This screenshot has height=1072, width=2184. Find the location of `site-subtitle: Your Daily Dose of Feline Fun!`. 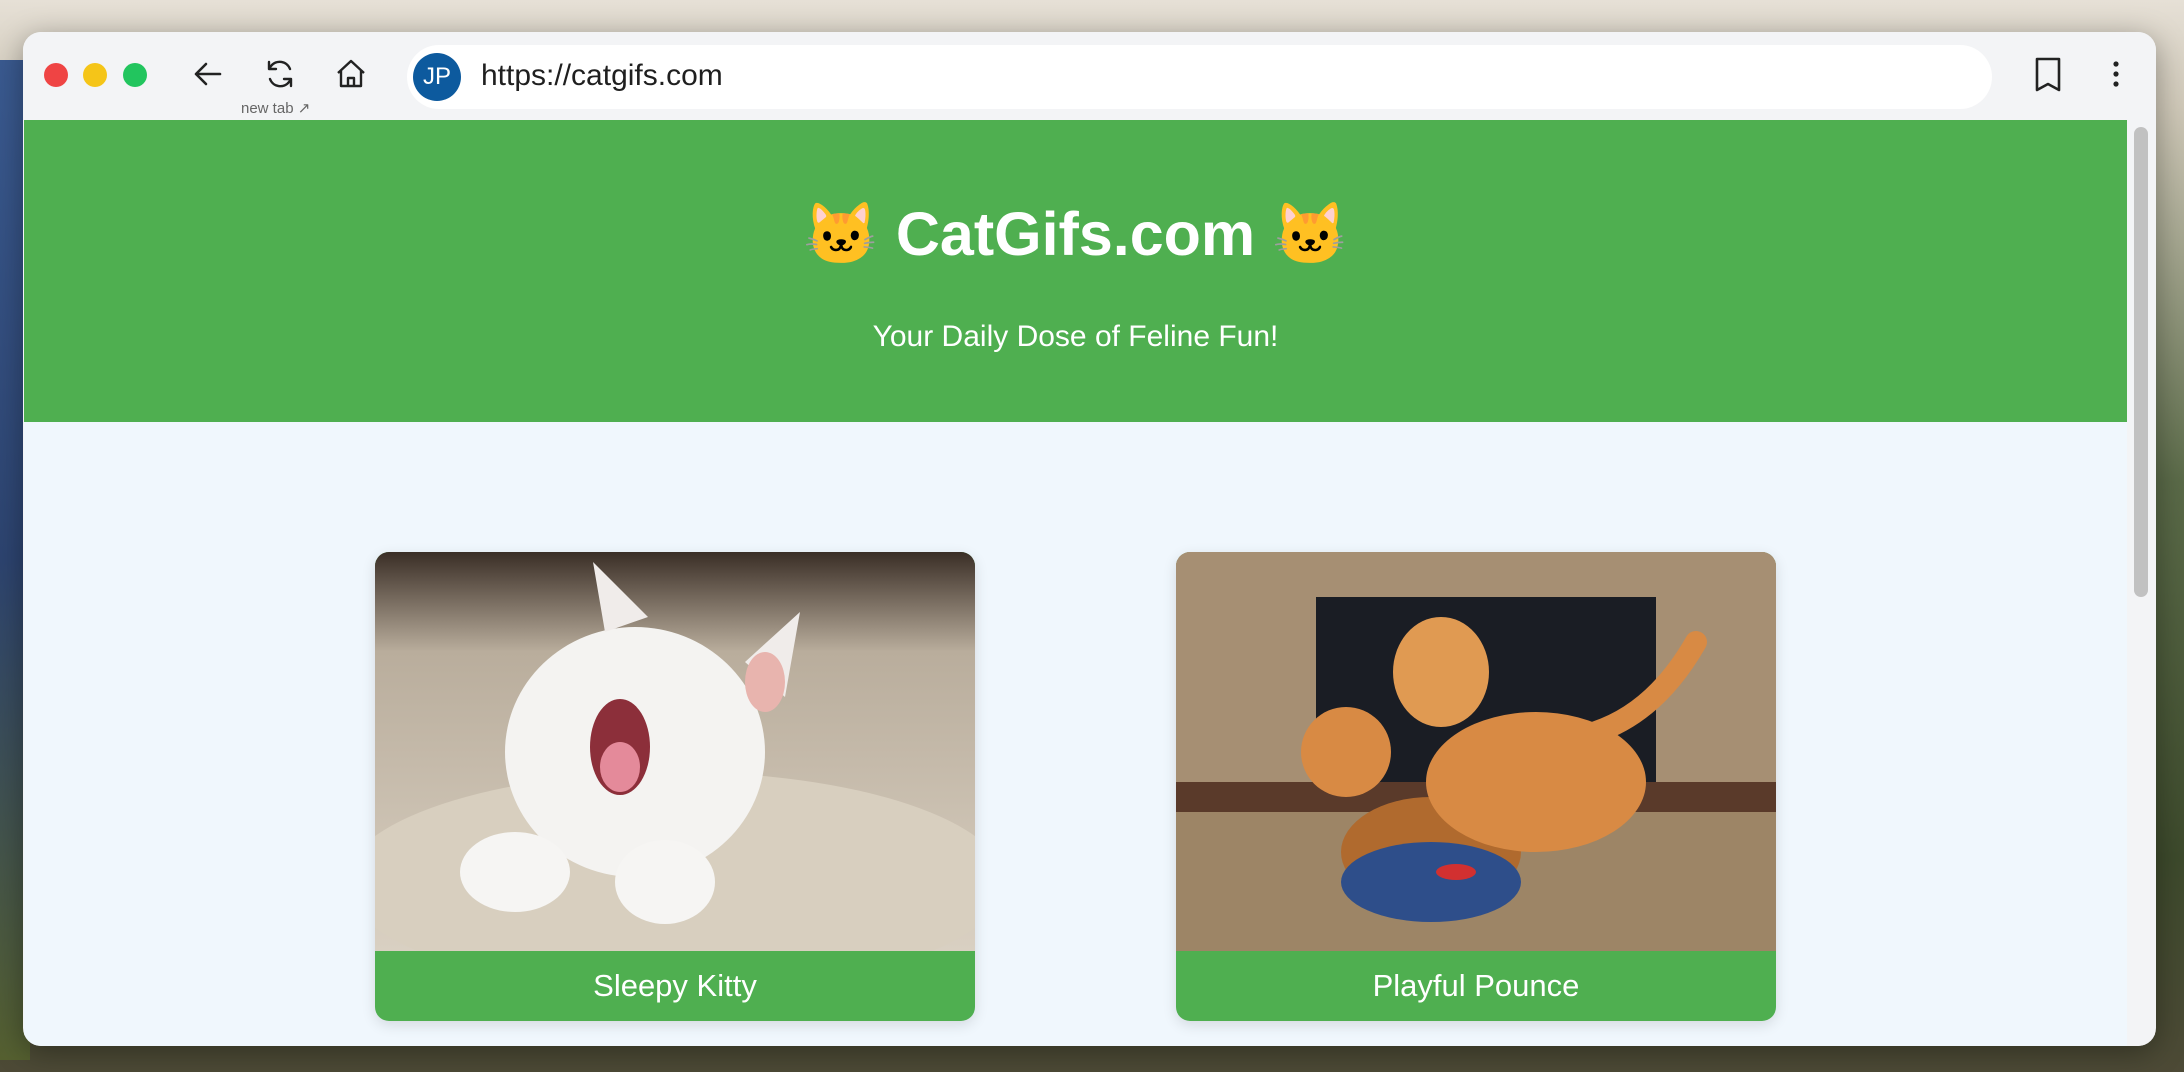

site-subtitle: Your Daily Dose of Feline Fun! is located at coordinates (1075, 336).